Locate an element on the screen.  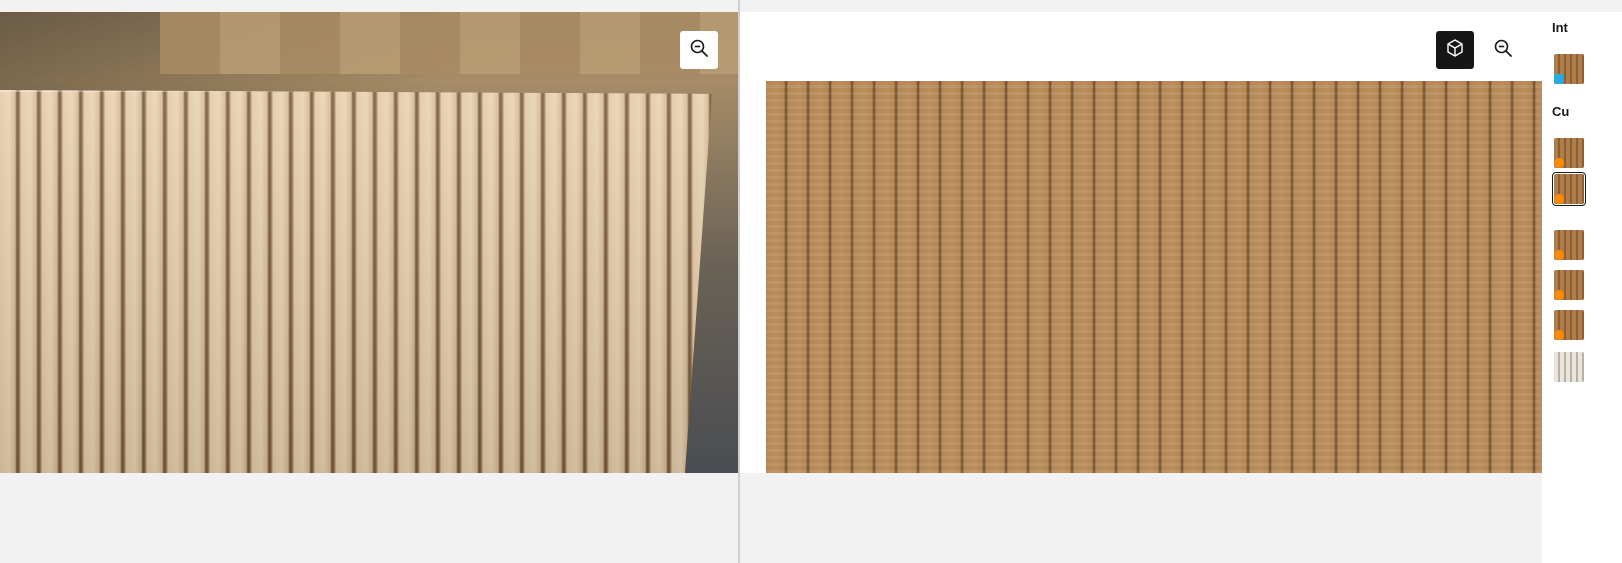
photo-zoom-button is located at coordinates (699, 50).